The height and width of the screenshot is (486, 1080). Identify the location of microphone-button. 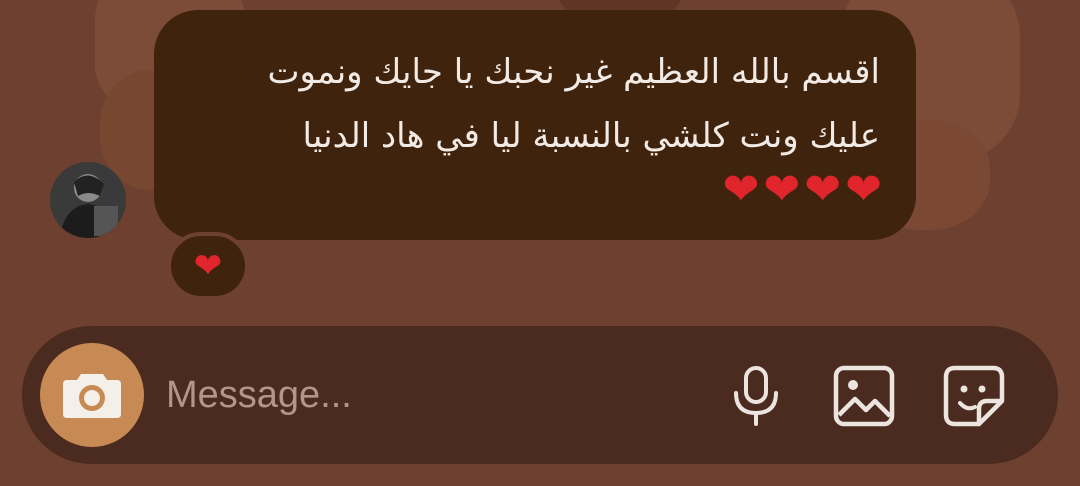
(756, 396).